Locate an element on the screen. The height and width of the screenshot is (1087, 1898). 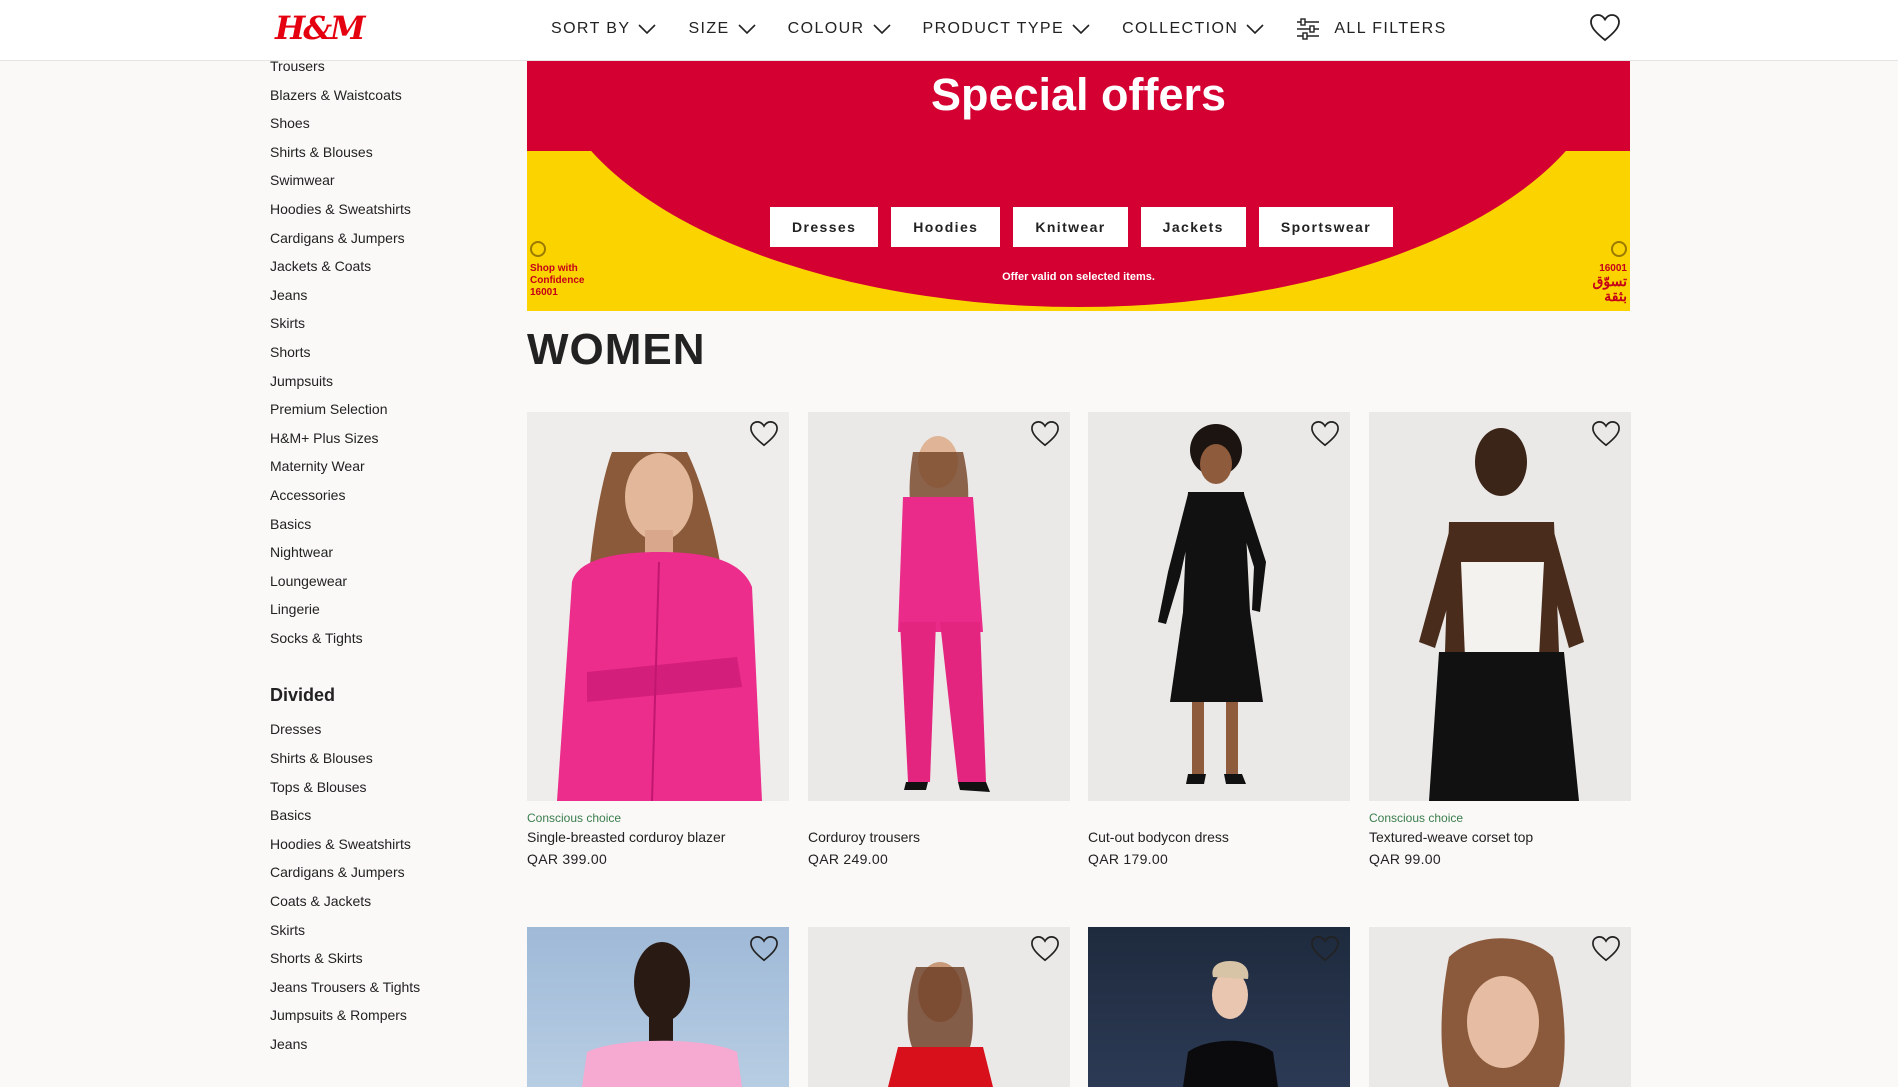
sort-by-label: SORT BY is located at coordinates (591, 28).